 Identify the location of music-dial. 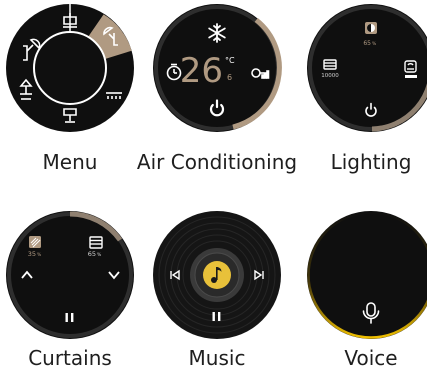
(217, 275).